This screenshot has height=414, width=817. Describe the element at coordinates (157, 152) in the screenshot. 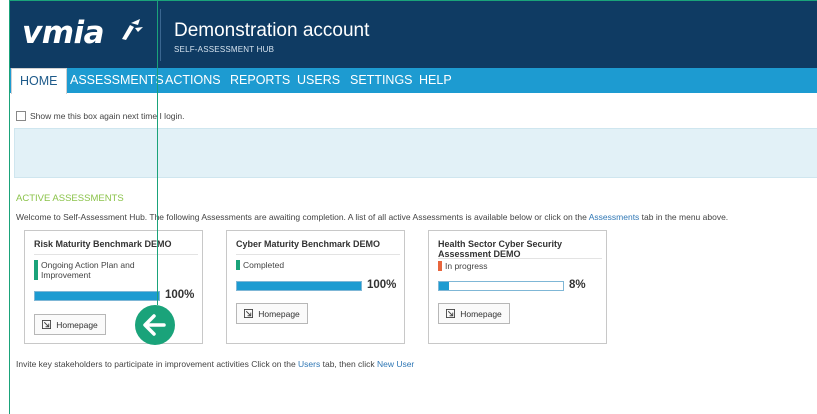

I see `guide-line` at that location.